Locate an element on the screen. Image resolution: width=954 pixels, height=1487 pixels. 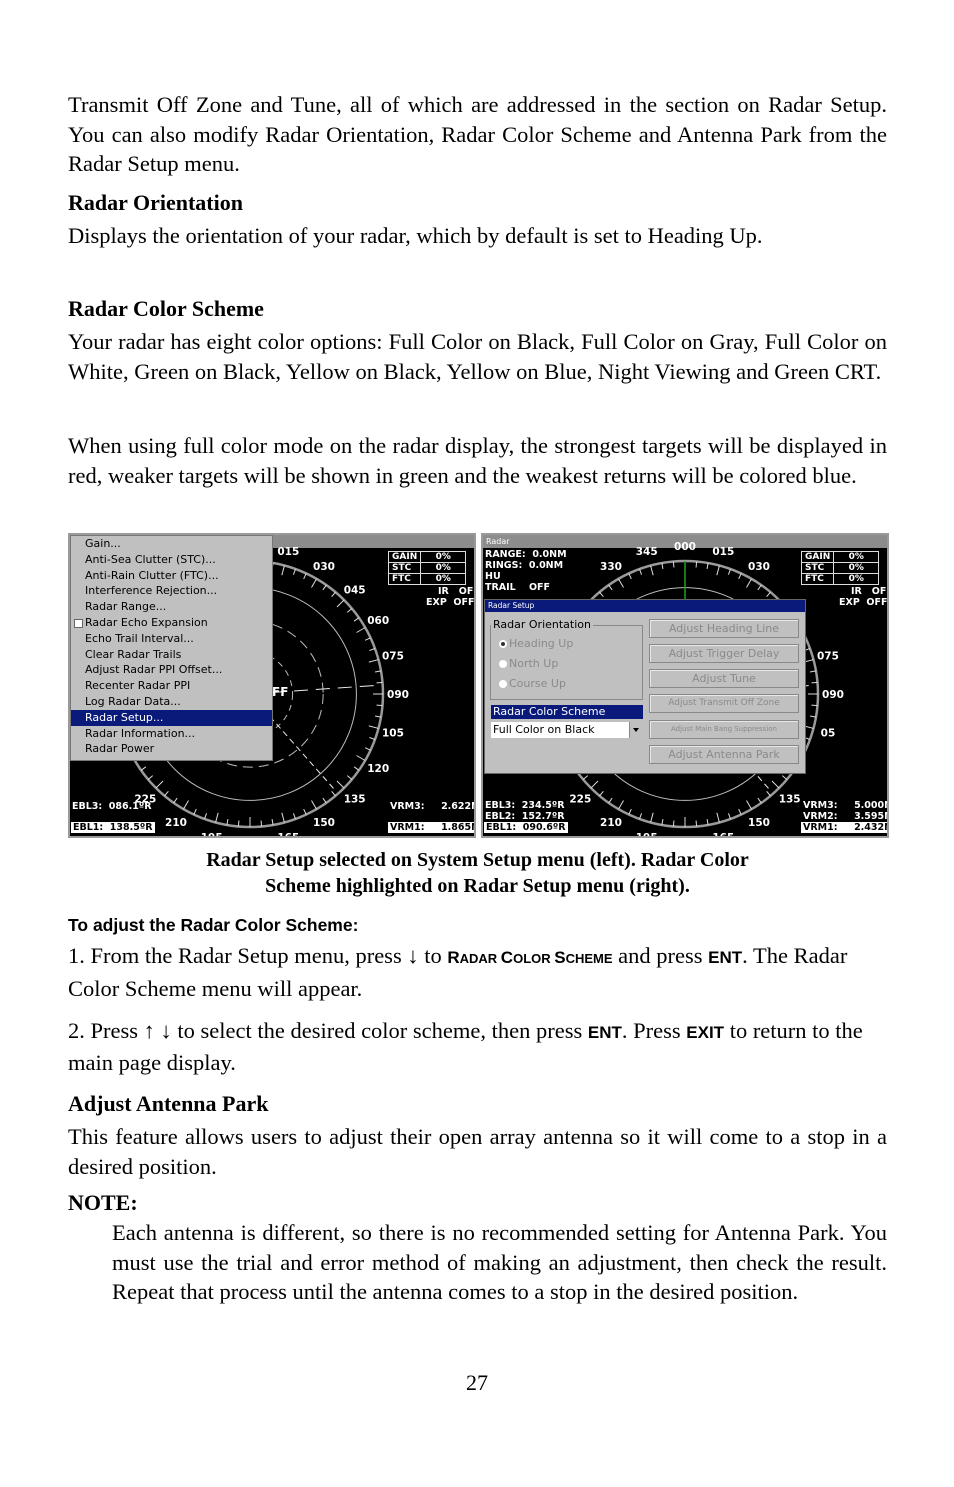
bearing-label: 030 is located at coordinates (759, 567).